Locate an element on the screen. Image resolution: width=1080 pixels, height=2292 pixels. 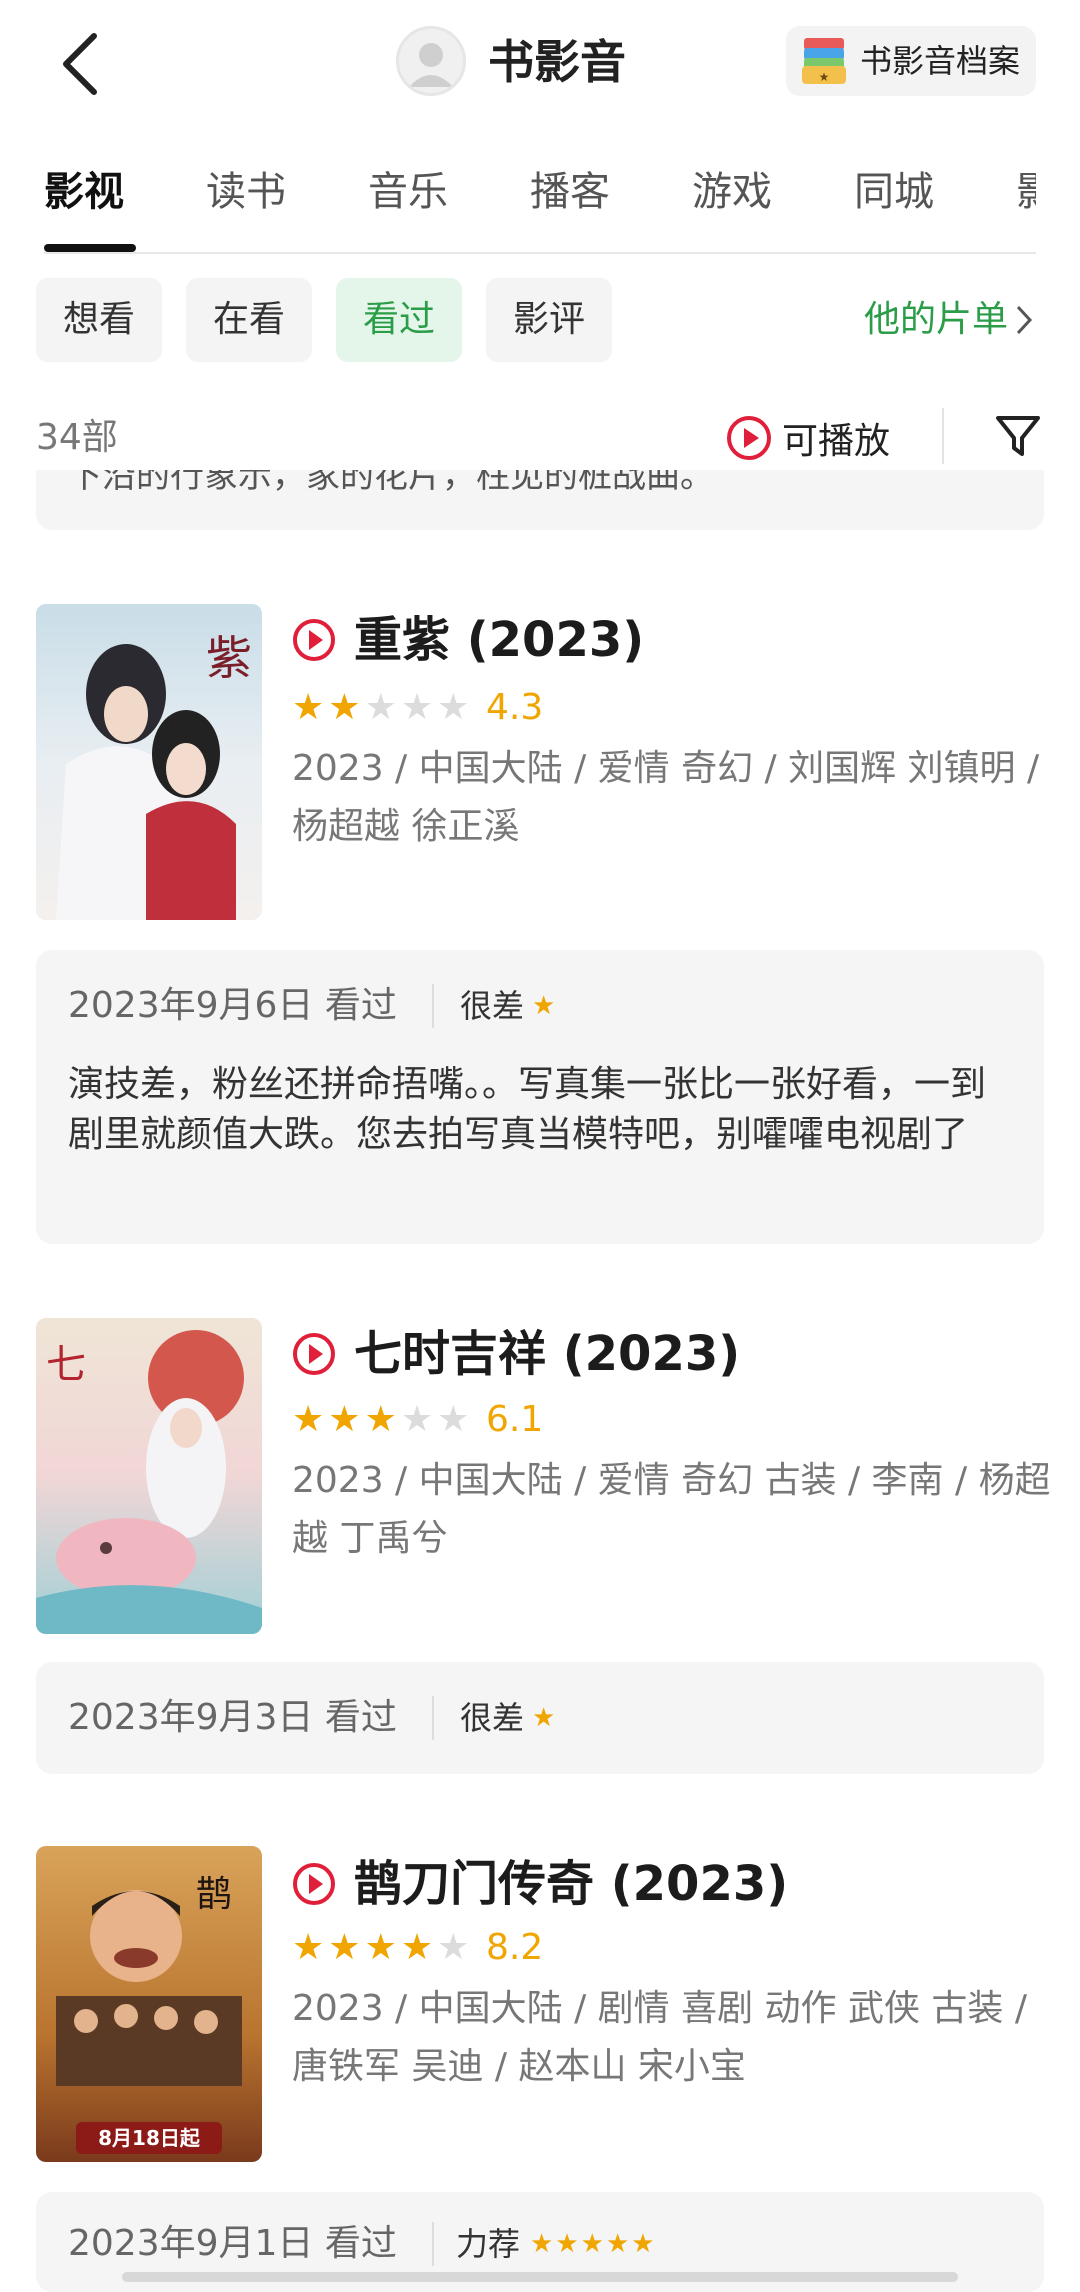
tab-local: 同城 is located at coordinates (894, 192).